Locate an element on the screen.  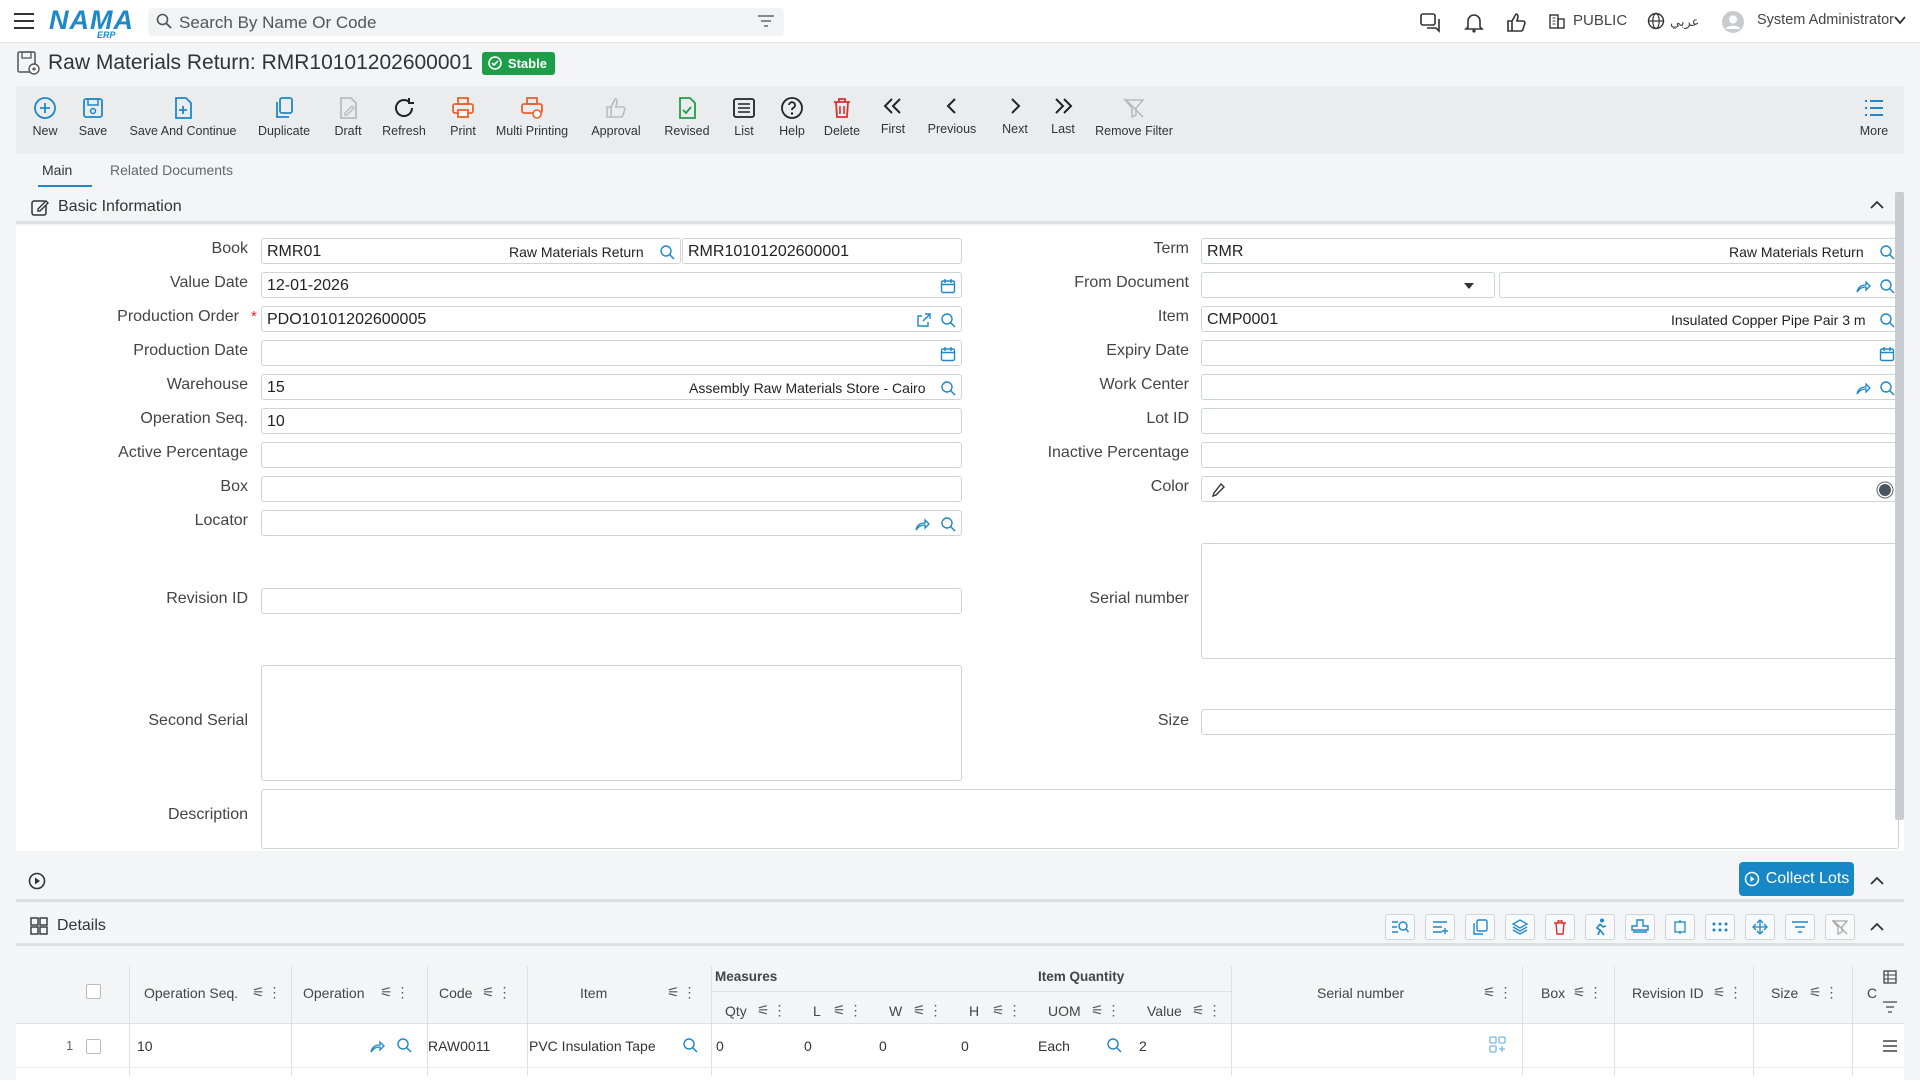
avatar is located at coordinates (1733, 22).